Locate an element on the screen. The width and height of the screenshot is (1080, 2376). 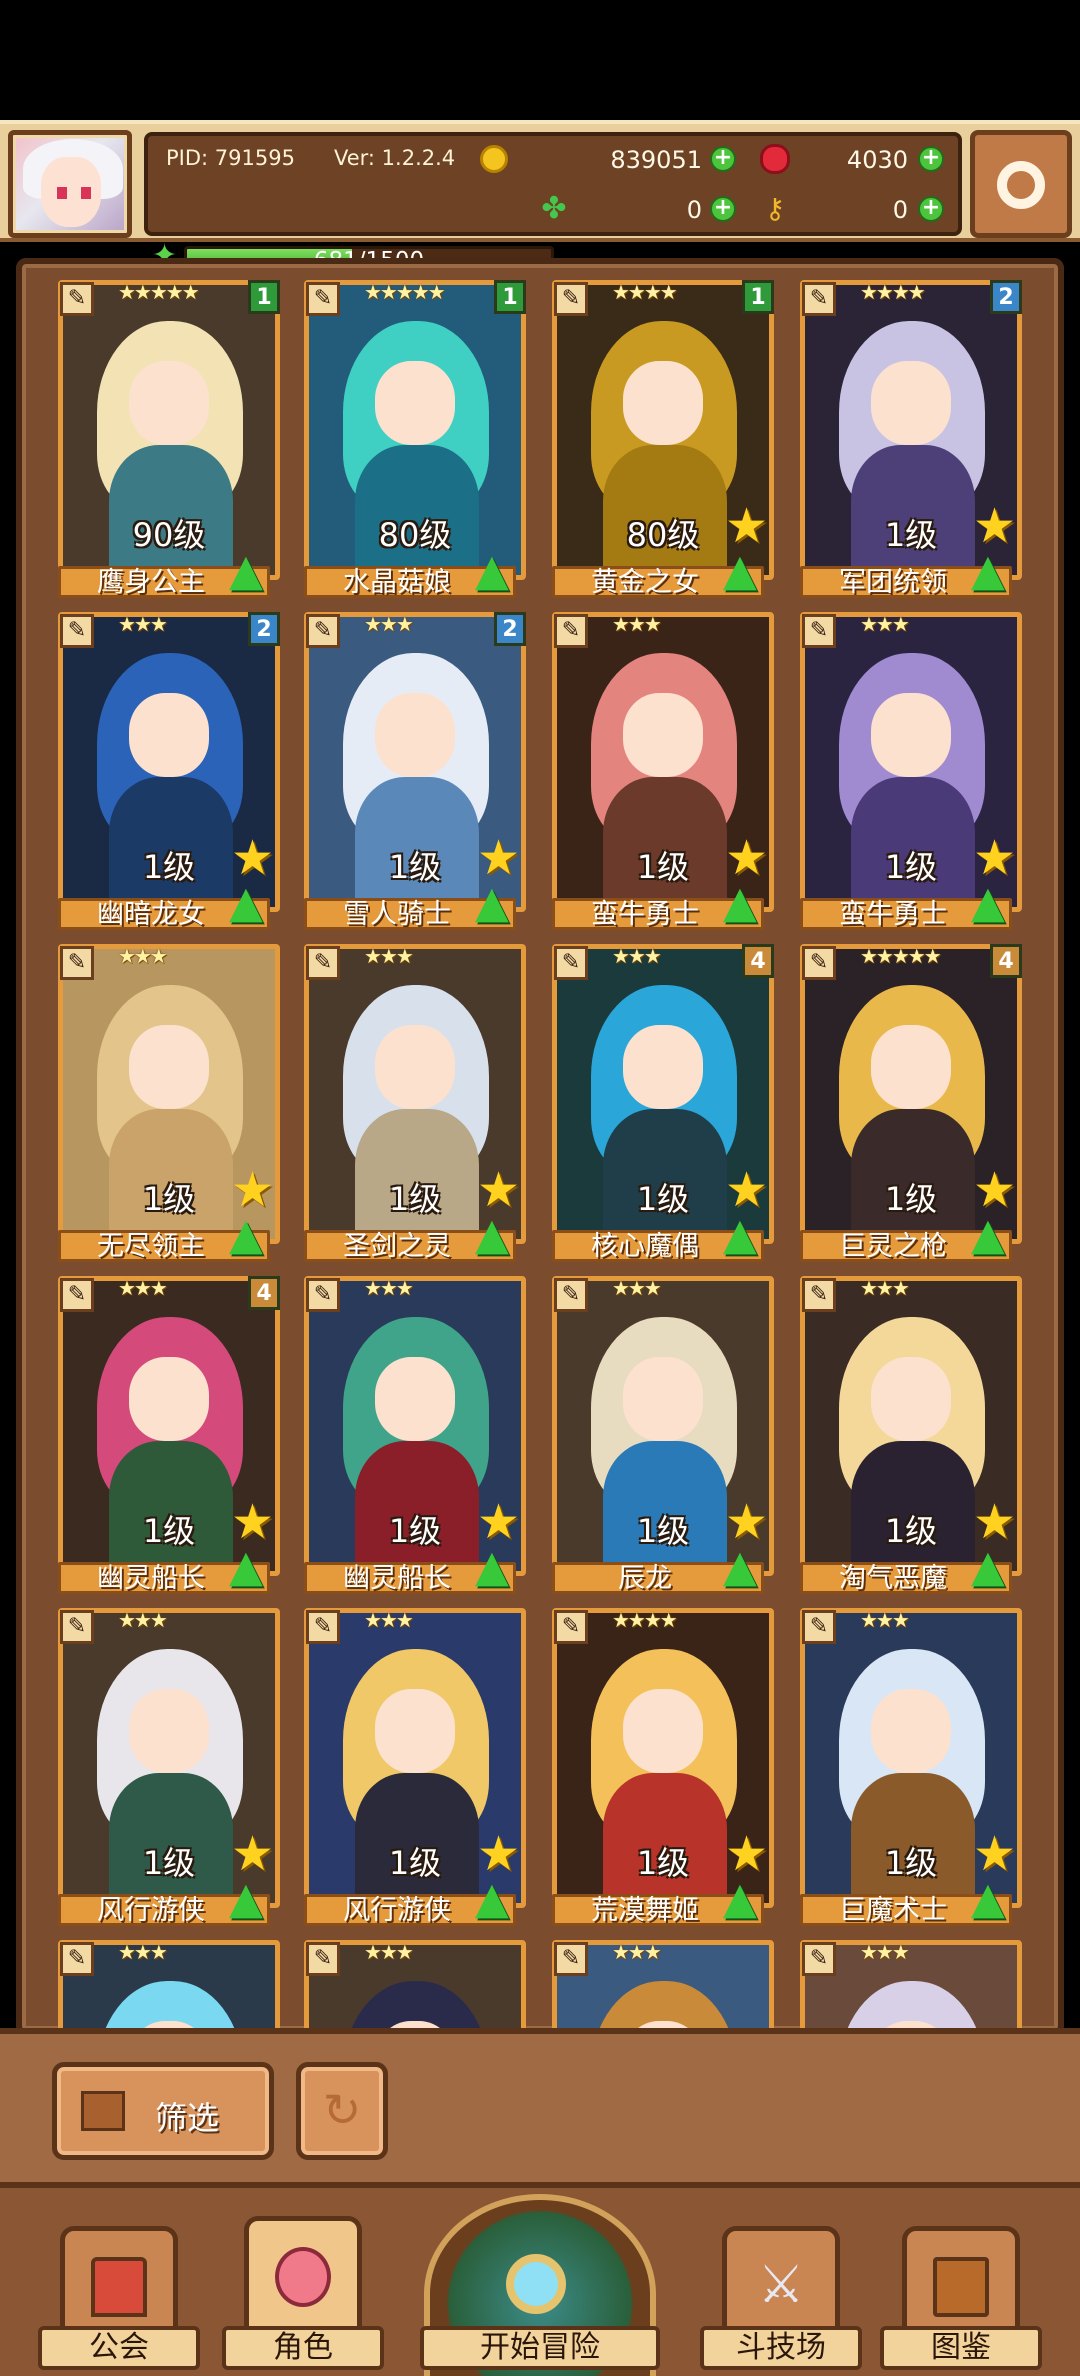
nav-guild: 公会 is located at coordinates (119, 2297).